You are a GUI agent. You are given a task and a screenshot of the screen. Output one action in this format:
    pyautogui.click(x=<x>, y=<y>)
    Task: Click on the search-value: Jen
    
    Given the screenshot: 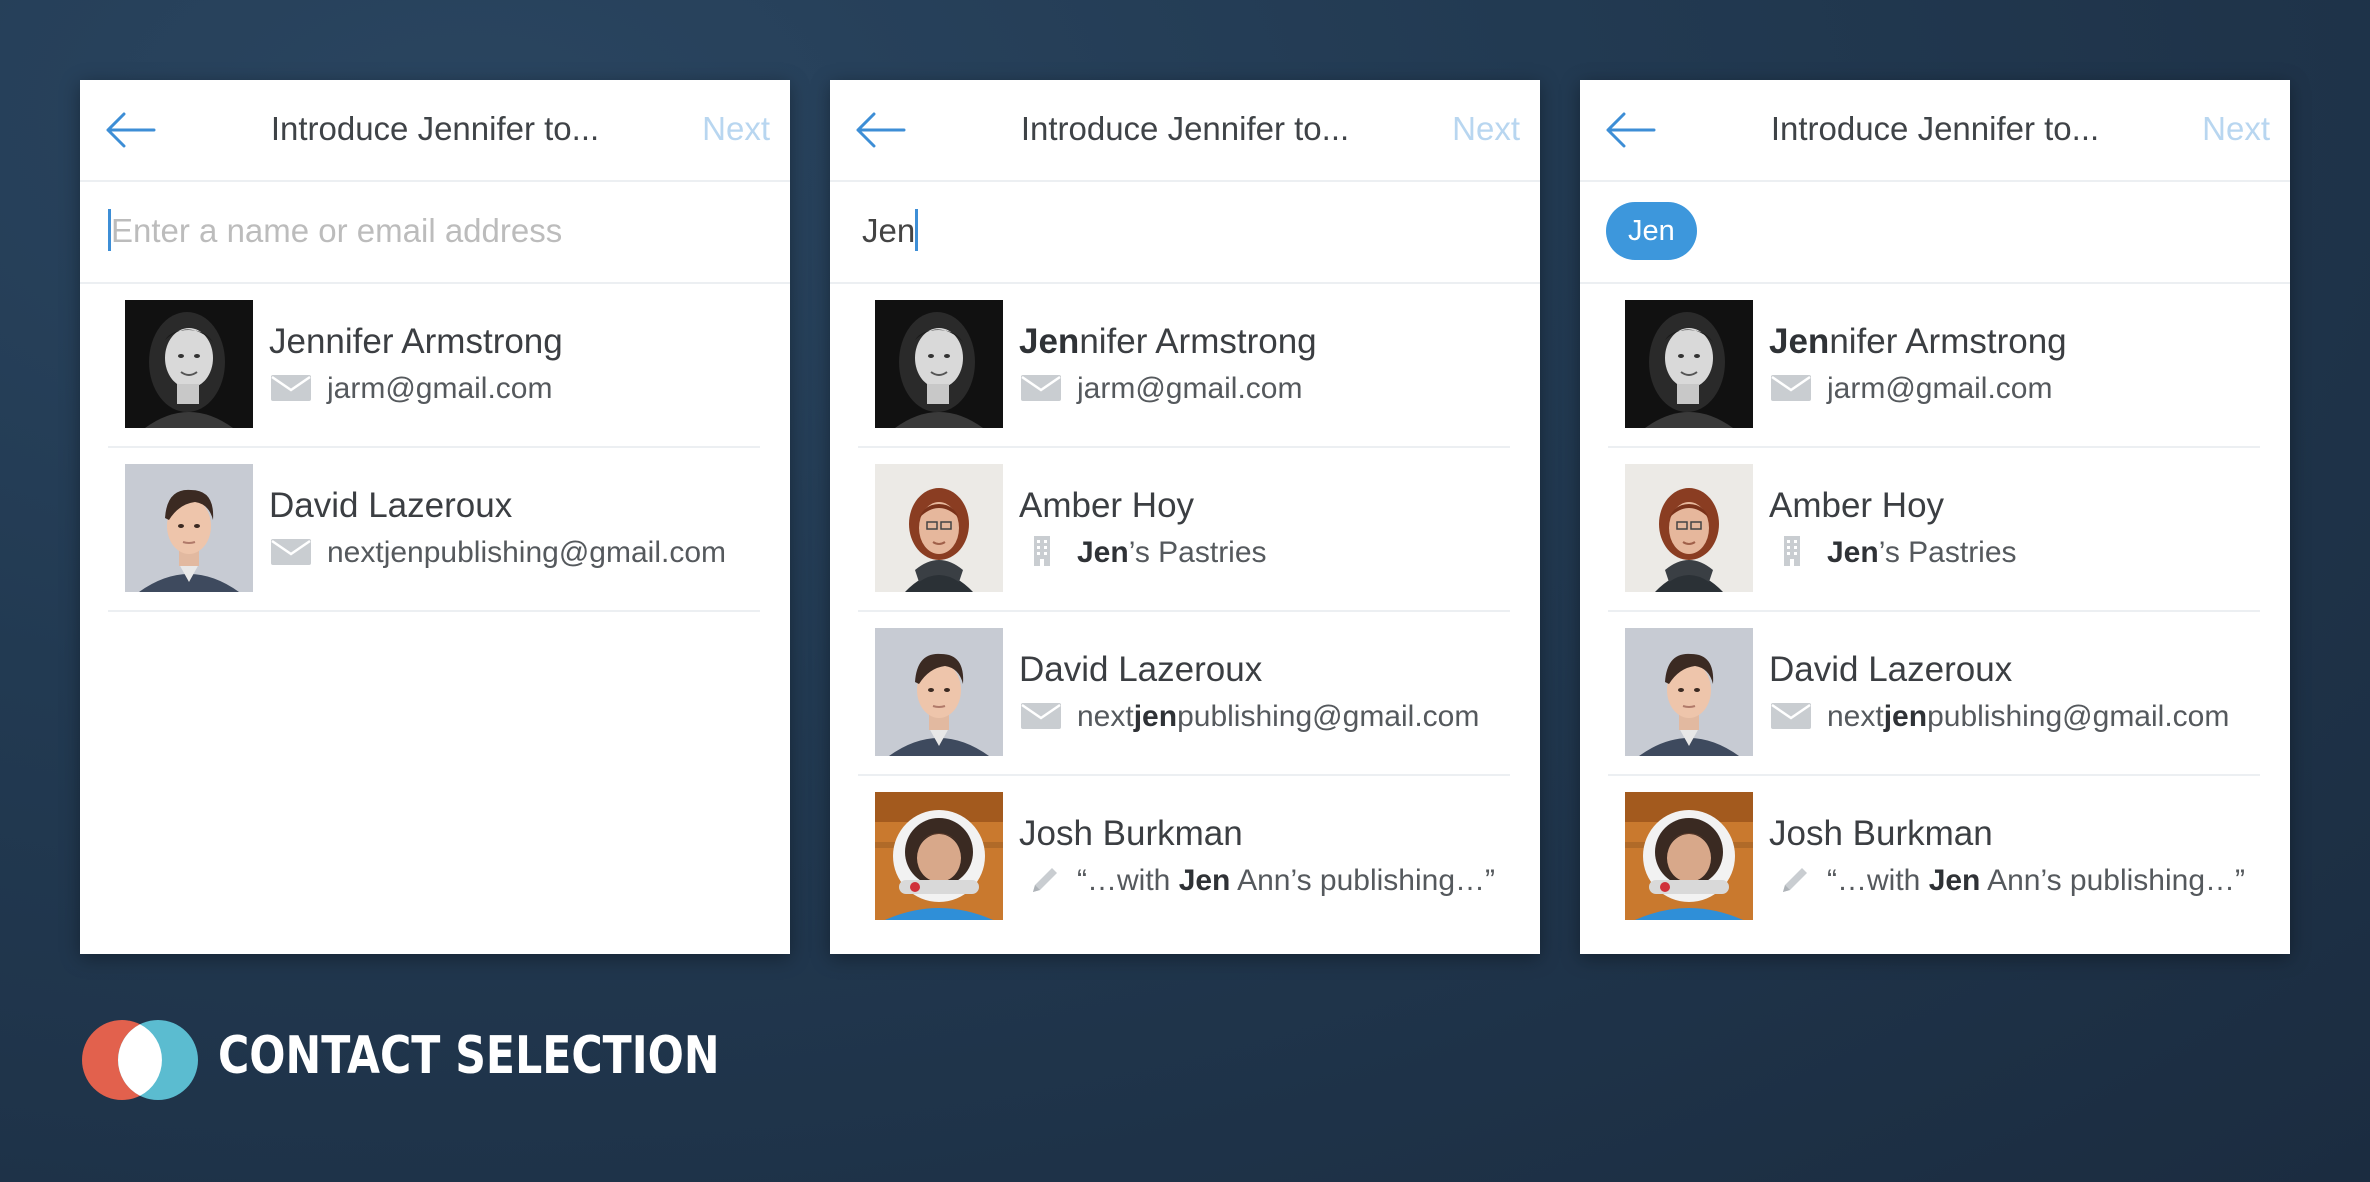 What is the action you would take?
    pyautogui.click(x=889, y=230)
    